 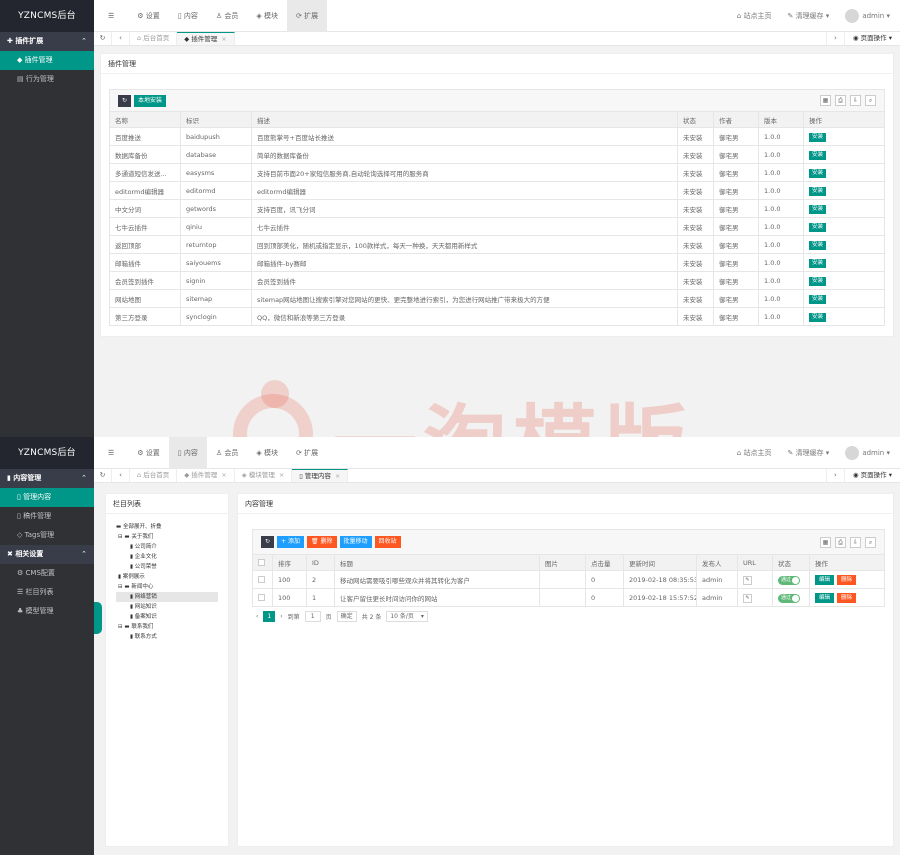 I want to click on user-menu: admin ▾, so click(x=867, y=16).